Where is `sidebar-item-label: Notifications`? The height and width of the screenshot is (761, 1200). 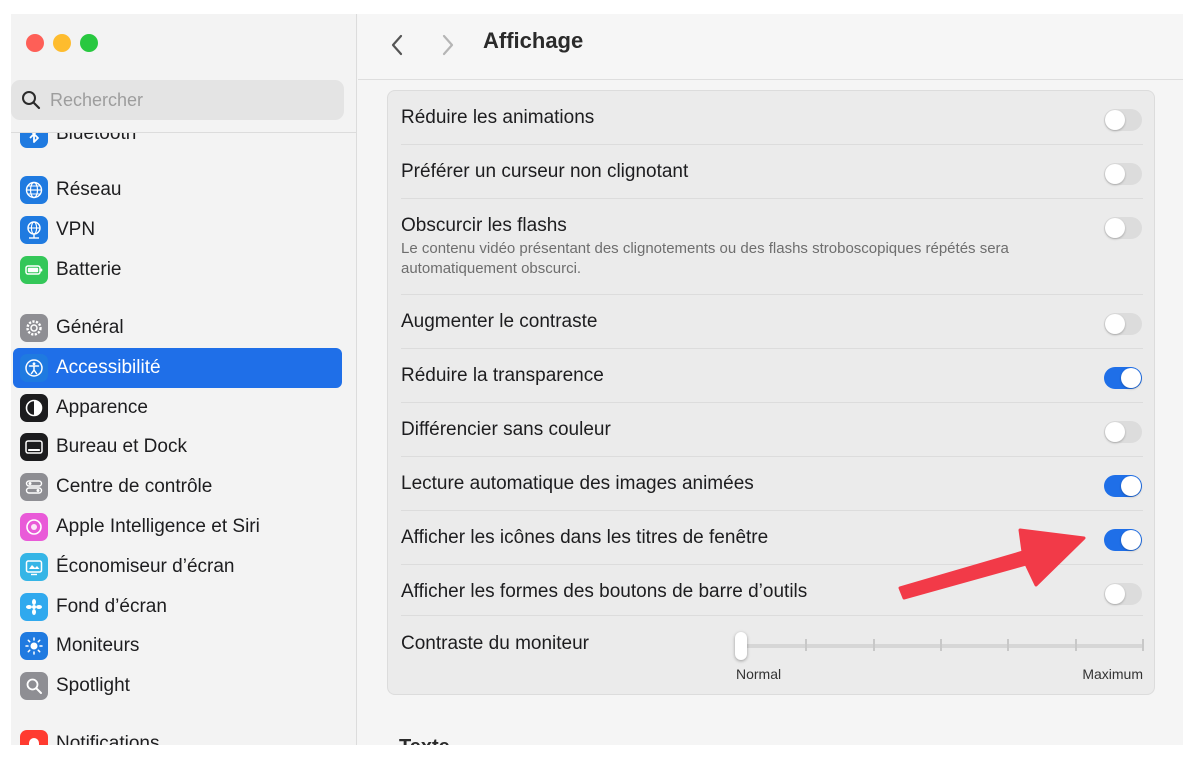
sidebar-item-label: Notifications is located at coordinates (108, 739).